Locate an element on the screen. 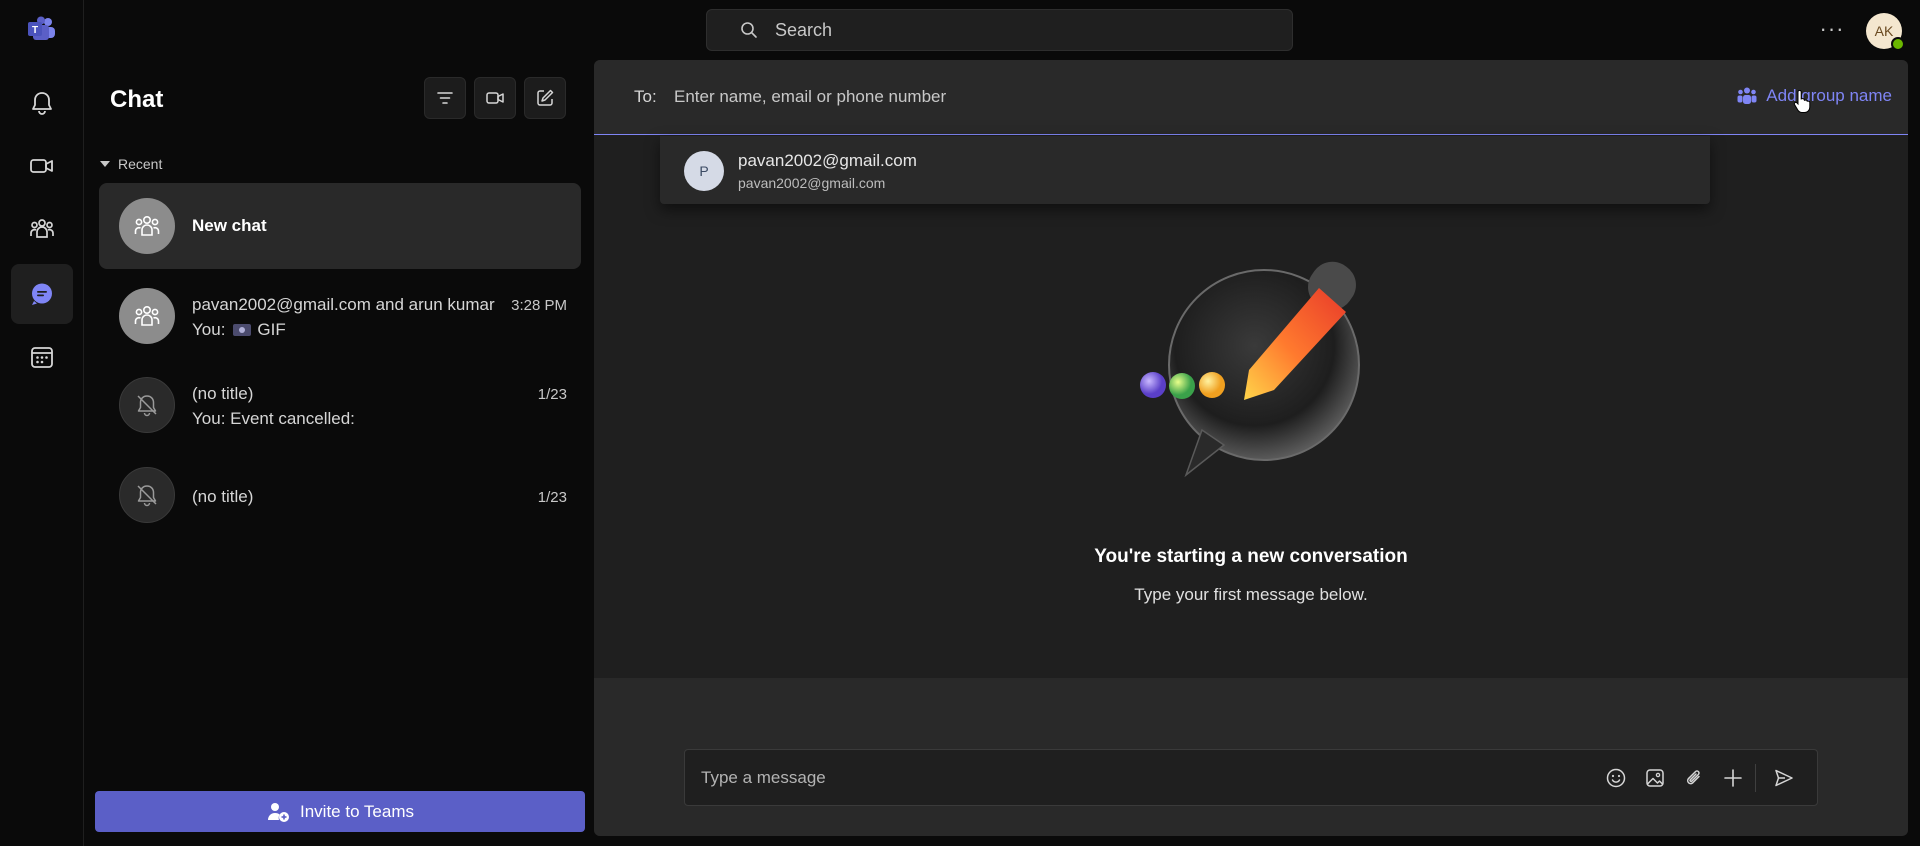 The image size is (1920, 846). more-actions-button is located at coordinates (1733, 778).